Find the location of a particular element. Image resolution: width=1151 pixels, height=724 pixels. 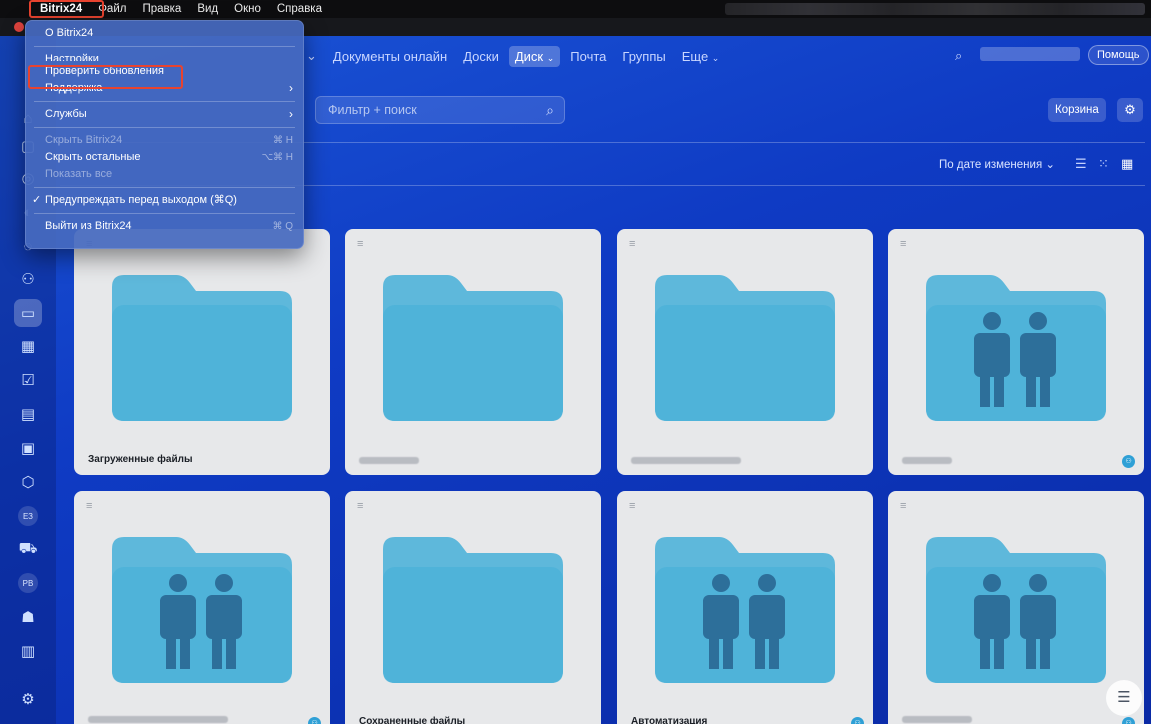

nav-drive: Диск ⌄ is located at coordinates (534, 56).